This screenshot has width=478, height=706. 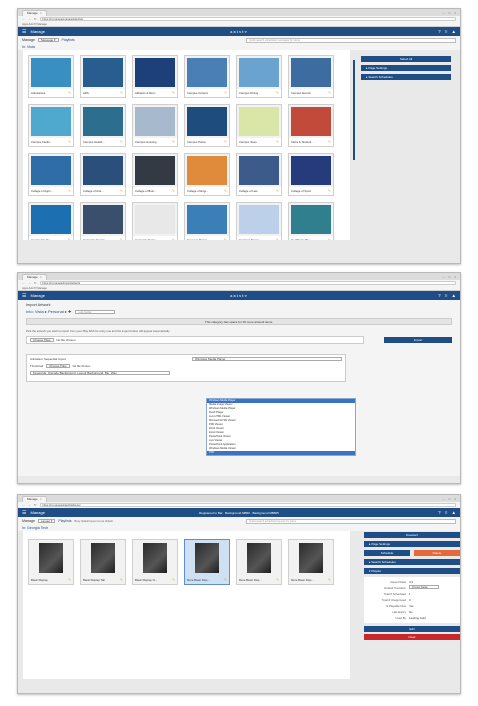 I want to click on address-bar: https://pr-manage/manage/playlists, so click(x=247, y=19).